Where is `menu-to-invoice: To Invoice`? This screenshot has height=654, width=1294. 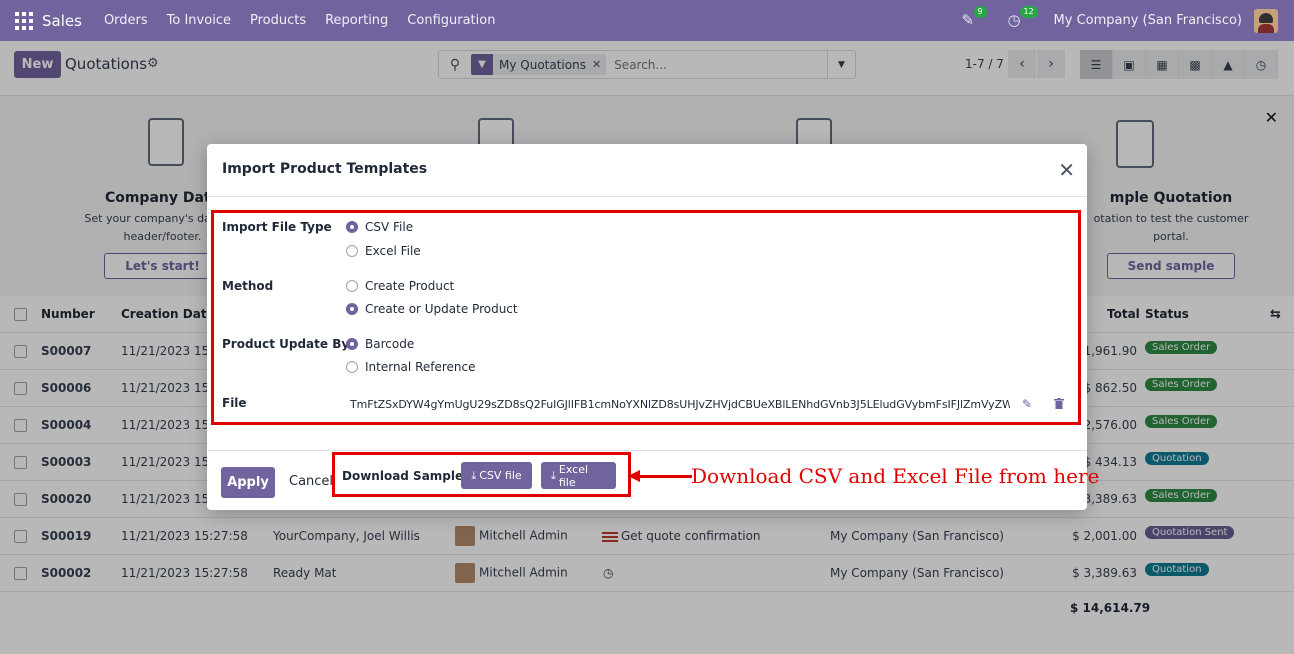
menu-to-invoice: To Invoice is located at coordinates (199, 20).